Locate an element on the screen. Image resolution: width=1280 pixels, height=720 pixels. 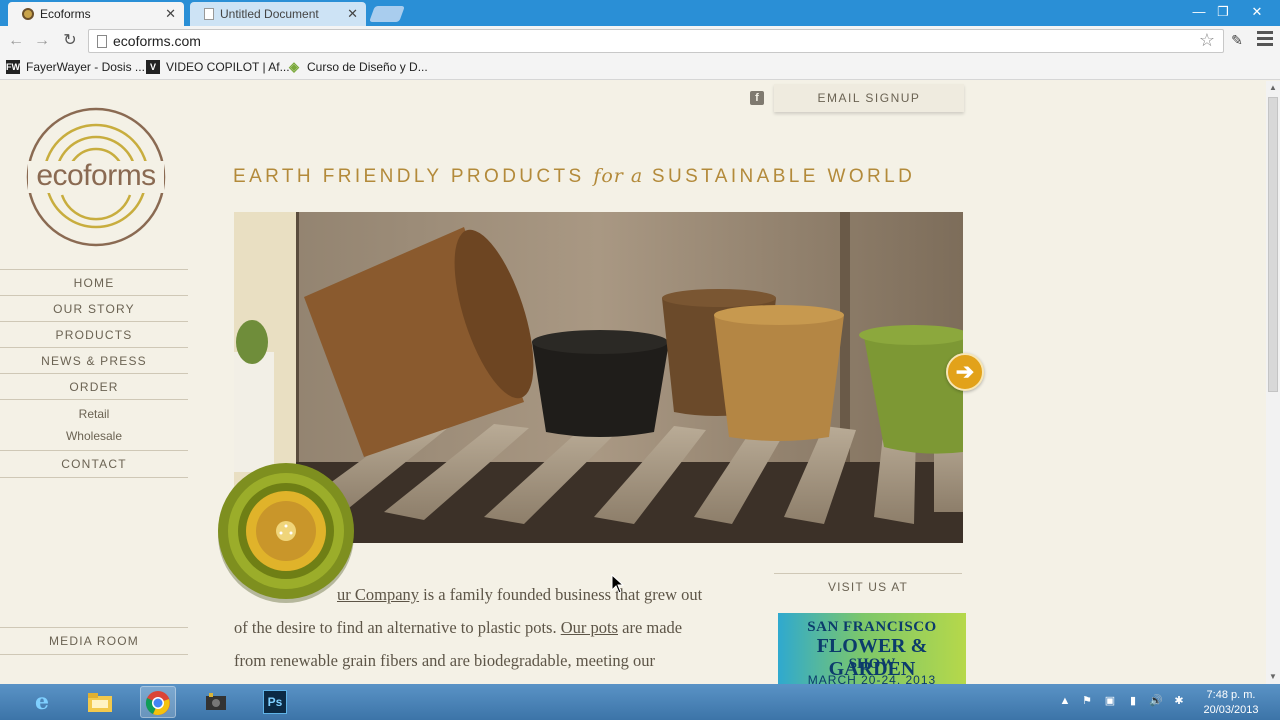
diamond-icon: ◈ is located at coordinates (294, 66).